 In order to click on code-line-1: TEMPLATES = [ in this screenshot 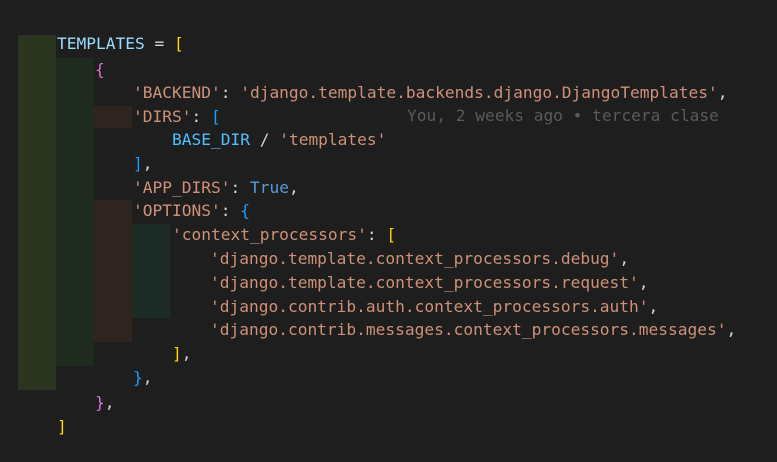, I will do `click(101, 30)`.